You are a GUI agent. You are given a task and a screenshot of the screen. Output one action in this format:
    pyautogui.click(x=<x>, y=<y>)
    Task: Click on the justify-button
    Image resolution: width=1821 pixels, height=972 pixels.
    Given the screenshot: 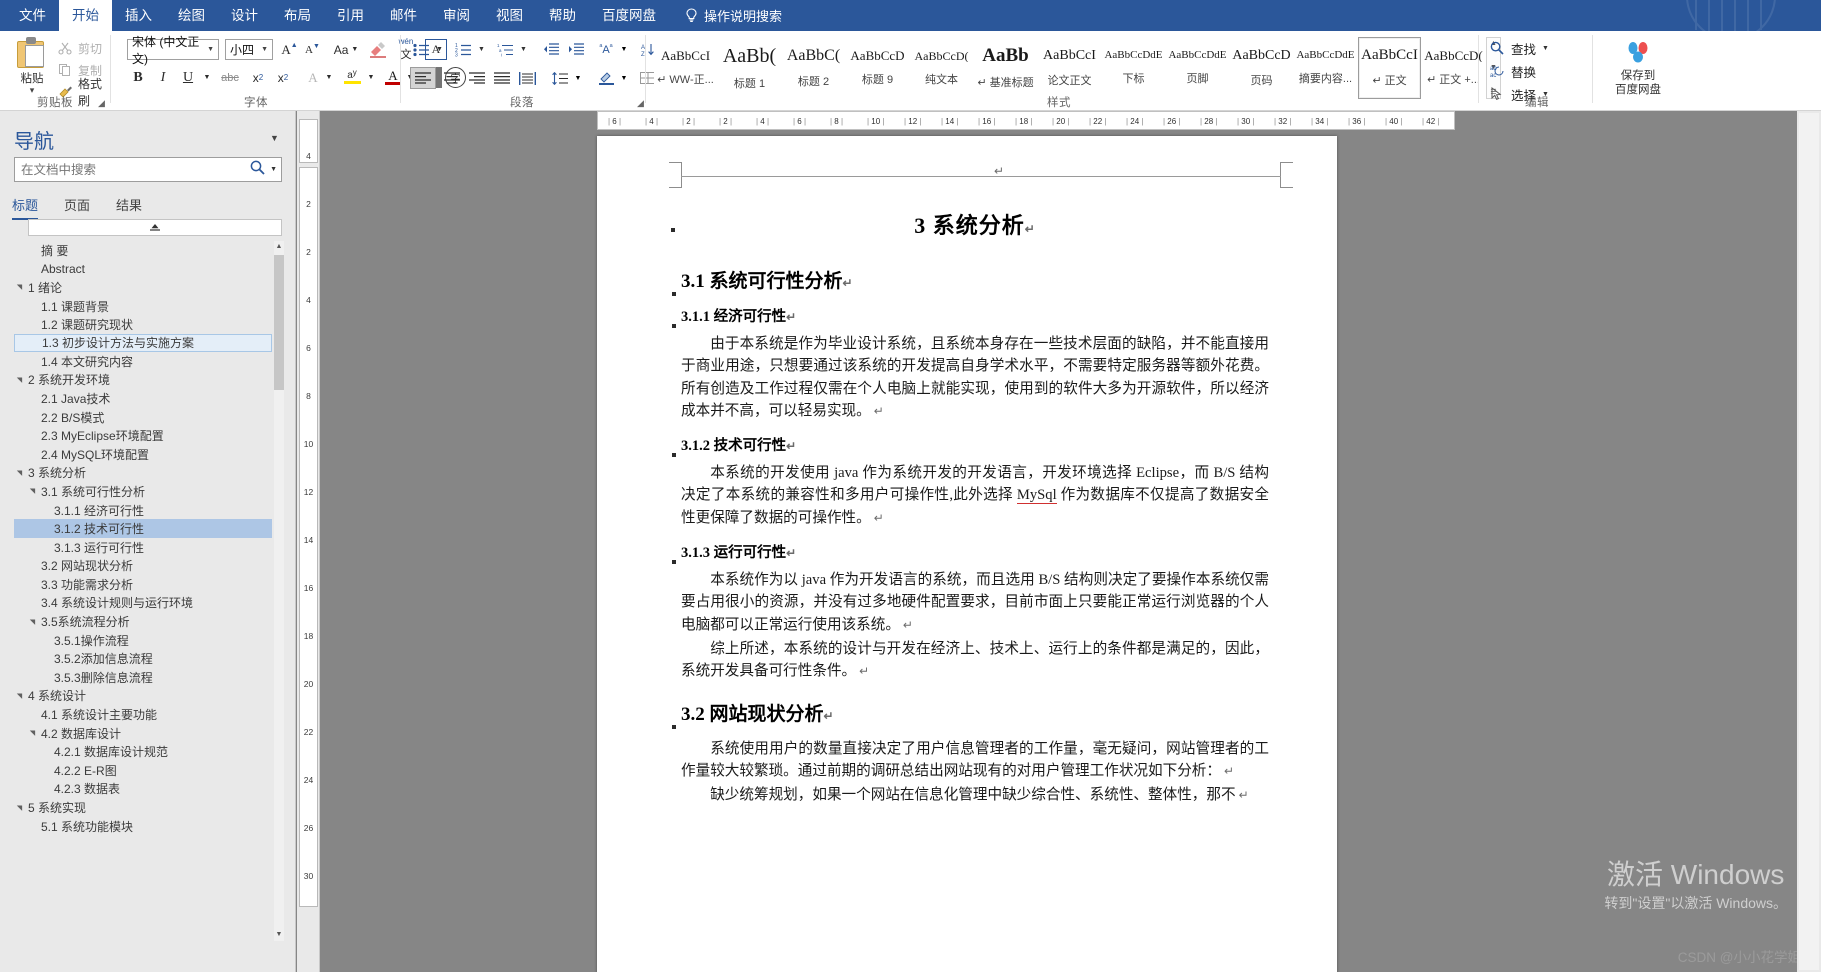 What is the action you would take?
    pyautogui.click(x=502, y=78)
    